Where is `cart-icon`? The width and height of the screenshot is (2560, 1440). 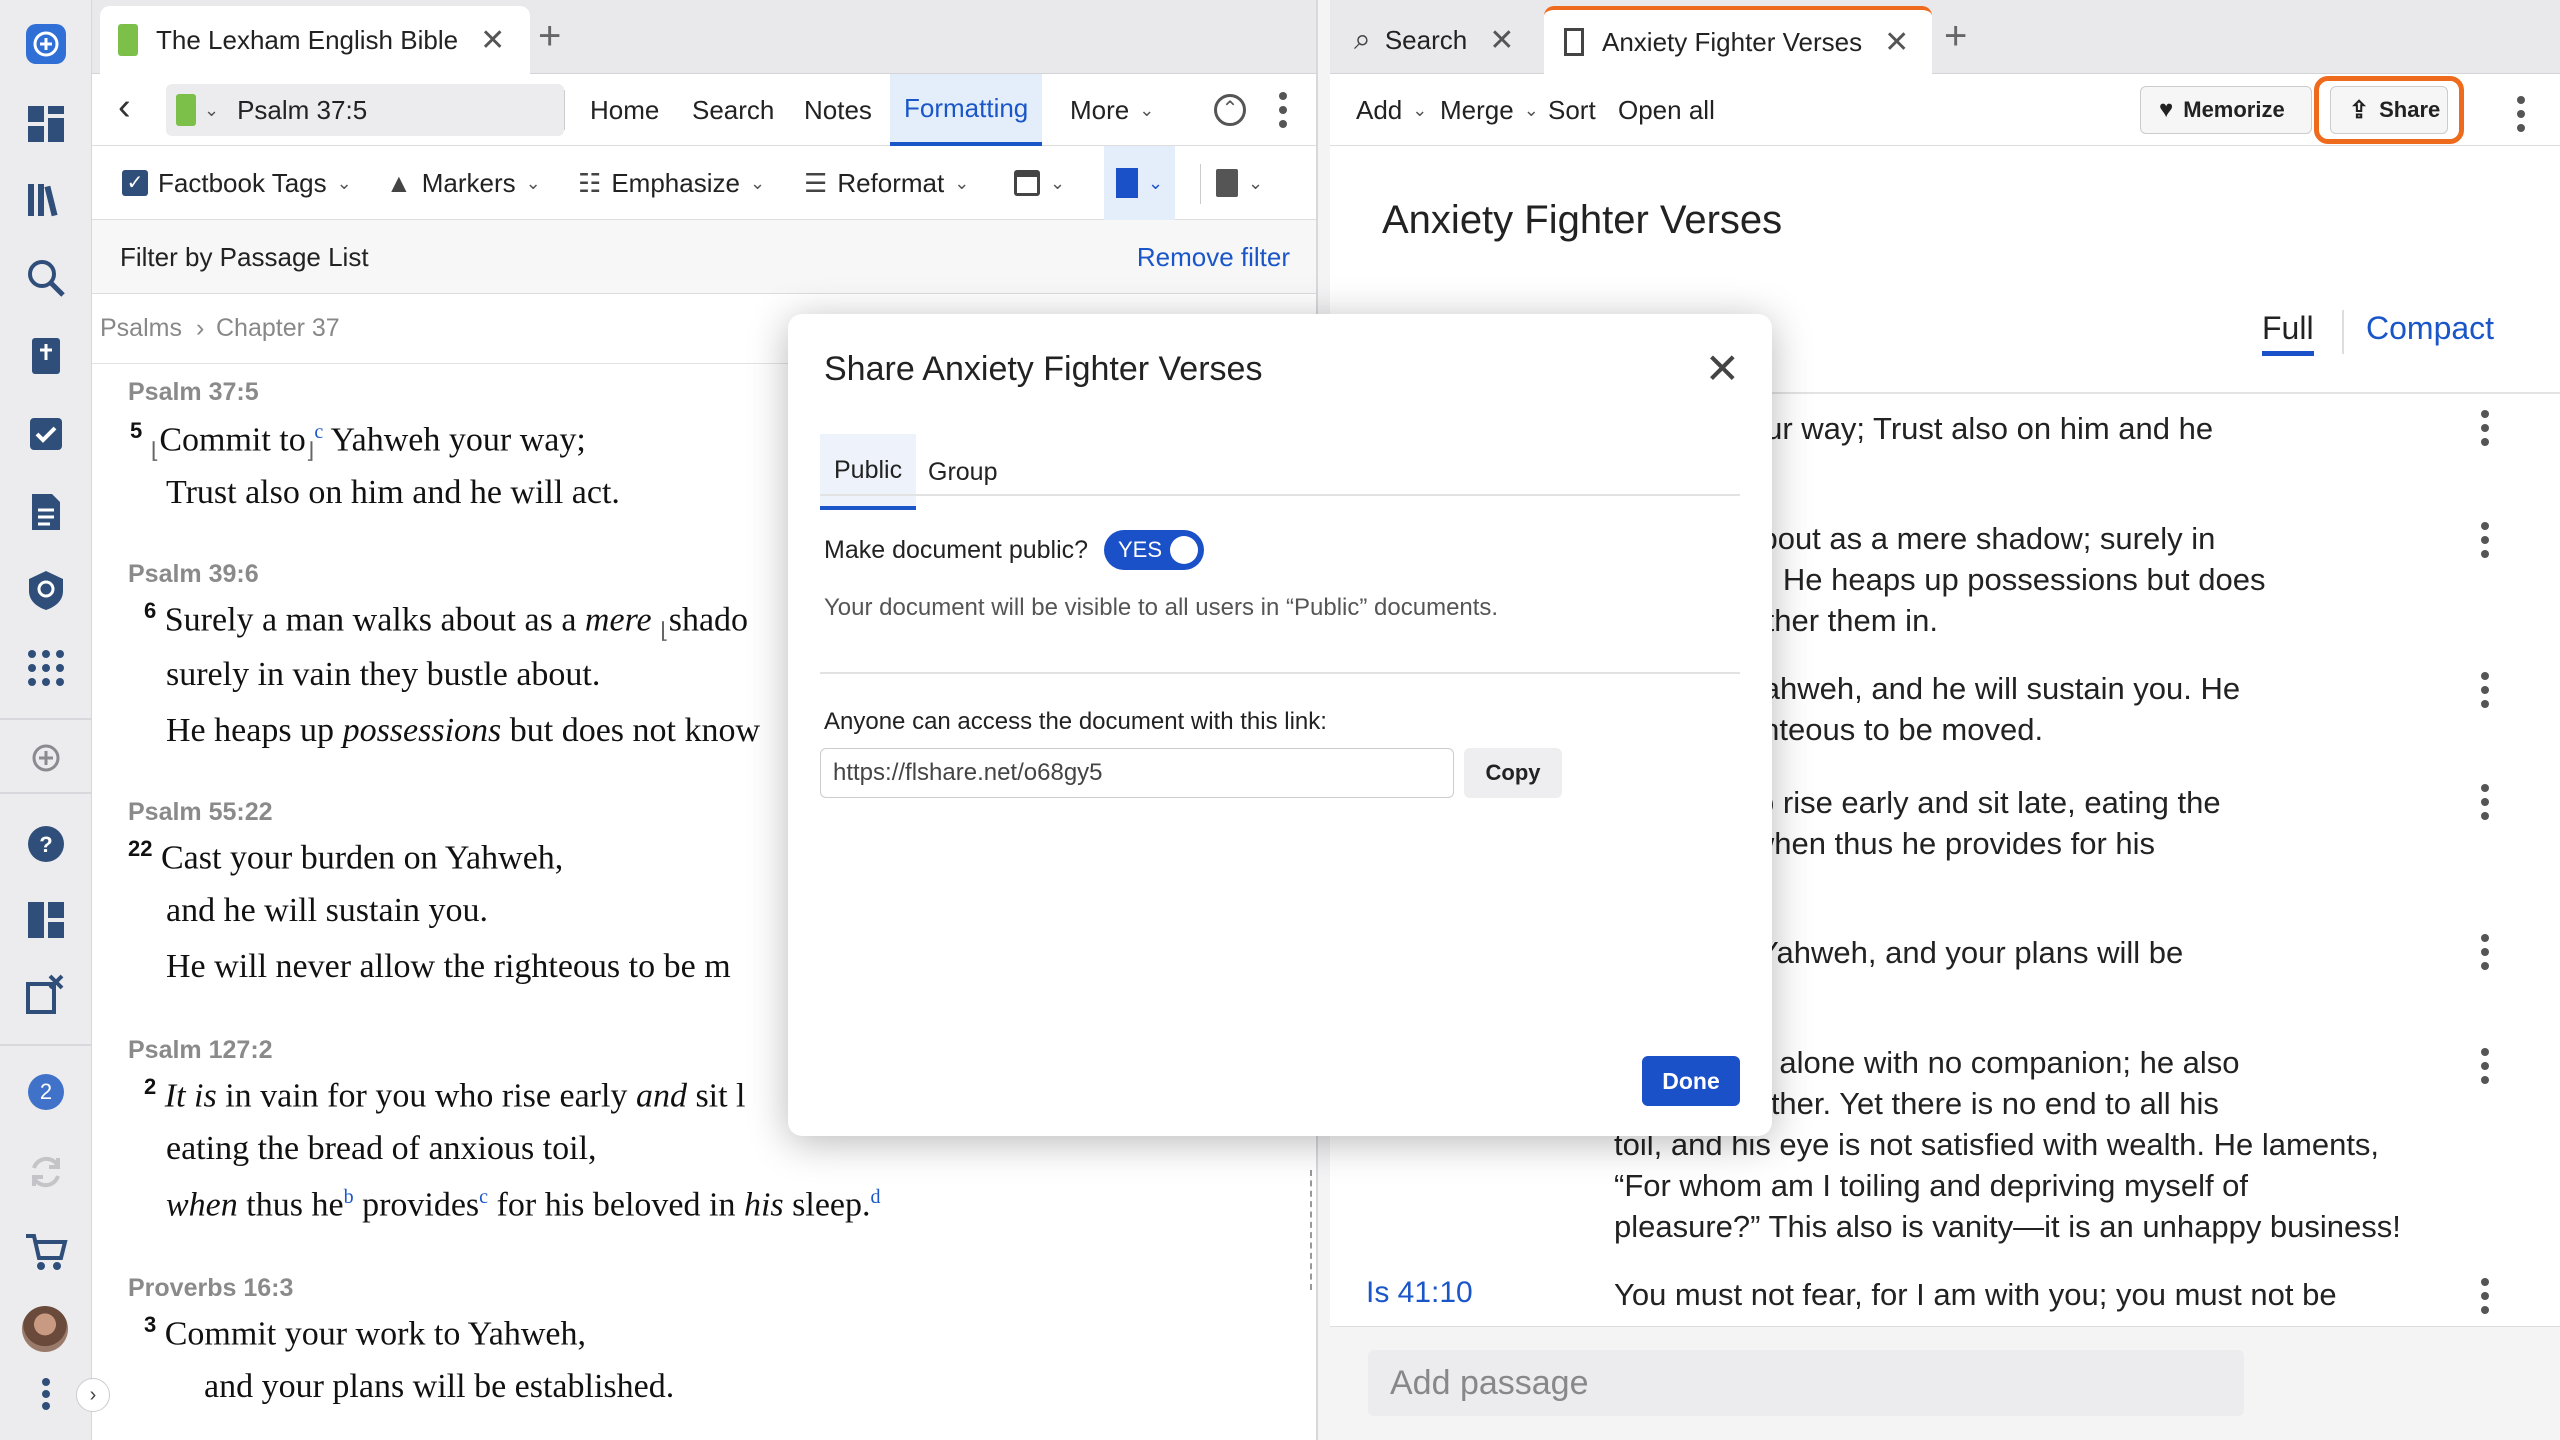
cart-icon is located at coordinates (46, 1252).